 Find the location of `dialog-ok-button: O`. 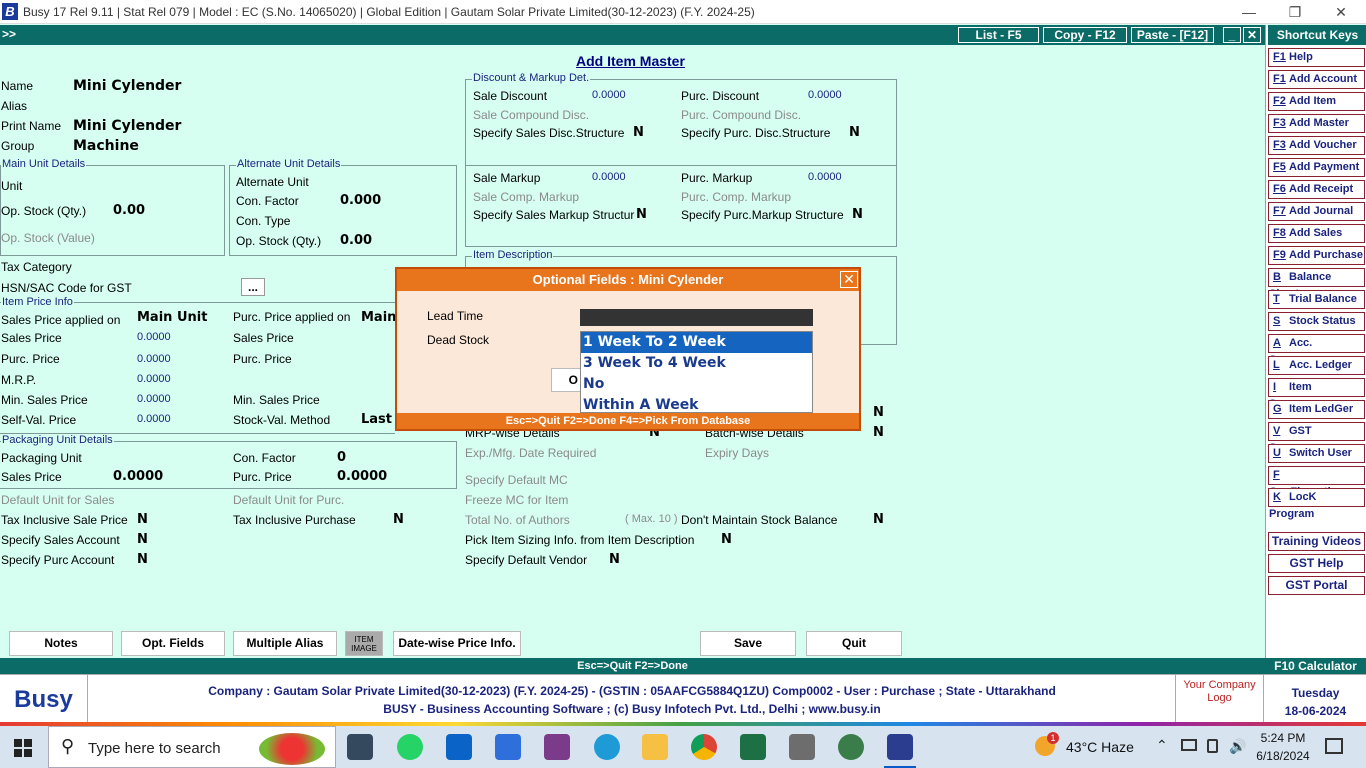

dialog-ok-button: O is located at coordinates (566, 380).